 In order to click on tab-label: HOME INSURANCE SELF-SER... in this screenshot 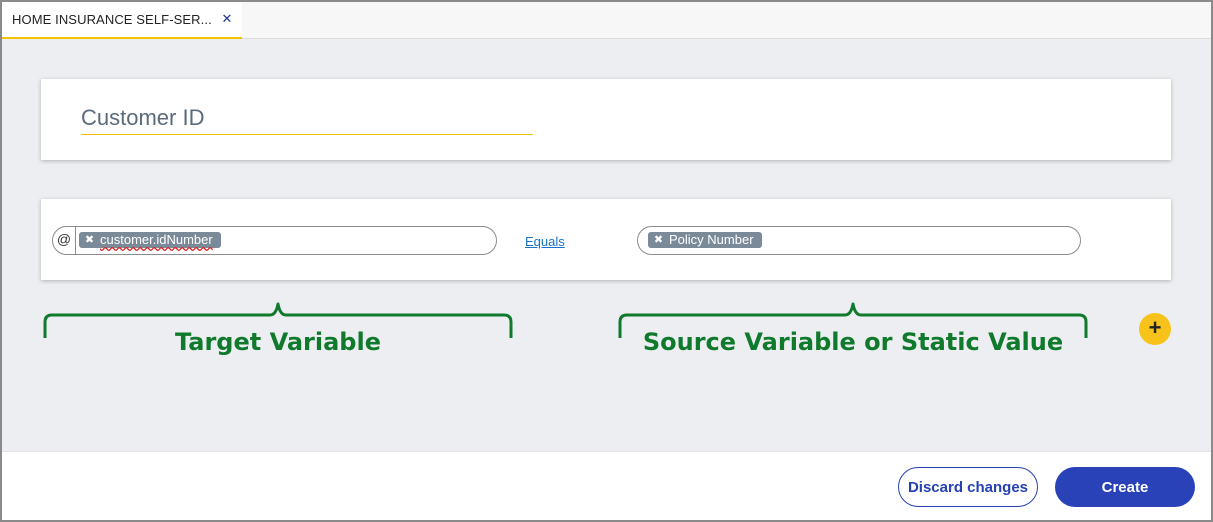, I will do `click(112, 19)`.